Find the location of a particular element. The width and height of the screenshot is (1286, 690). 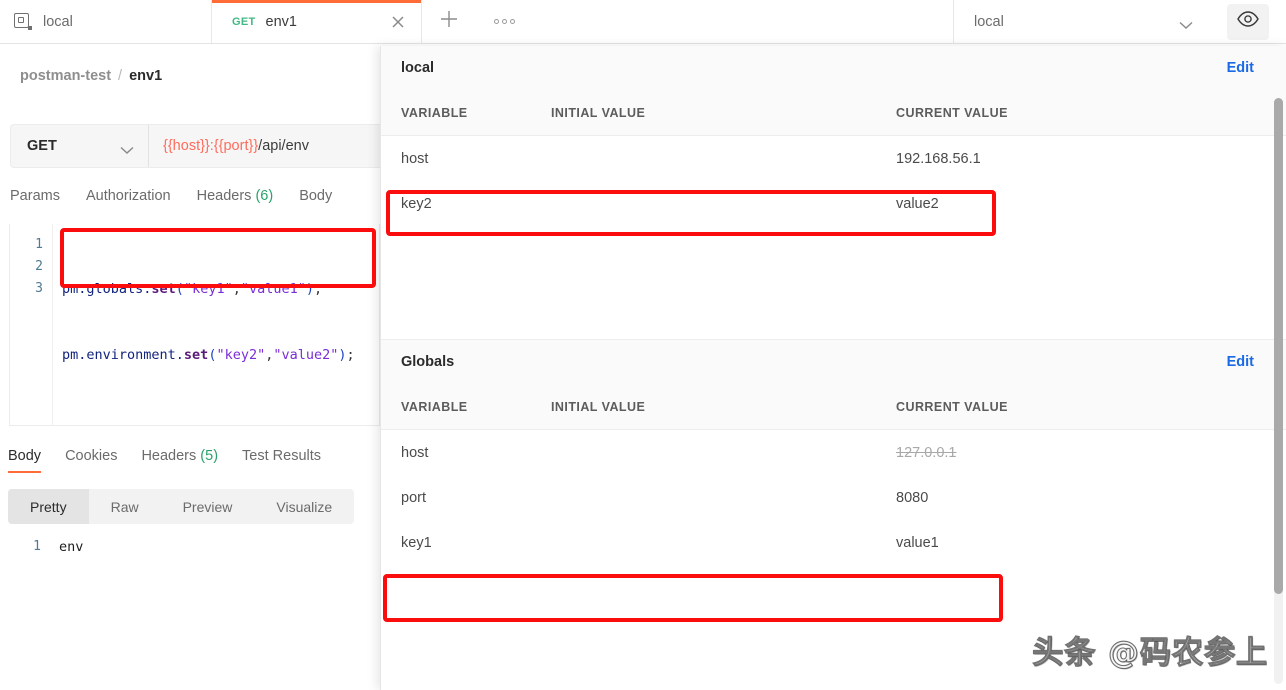

view-mode-visualize: Visualize is located at coordinates (304, 506).